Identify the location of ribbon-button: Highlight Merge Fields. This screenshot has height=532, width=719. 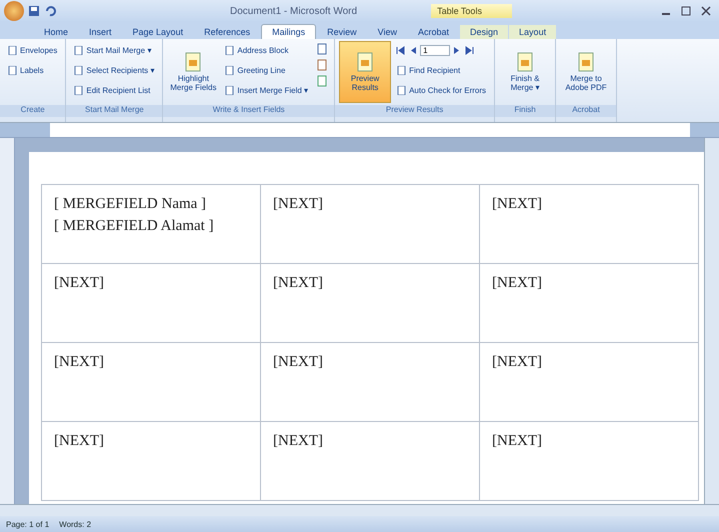
(193, 72).